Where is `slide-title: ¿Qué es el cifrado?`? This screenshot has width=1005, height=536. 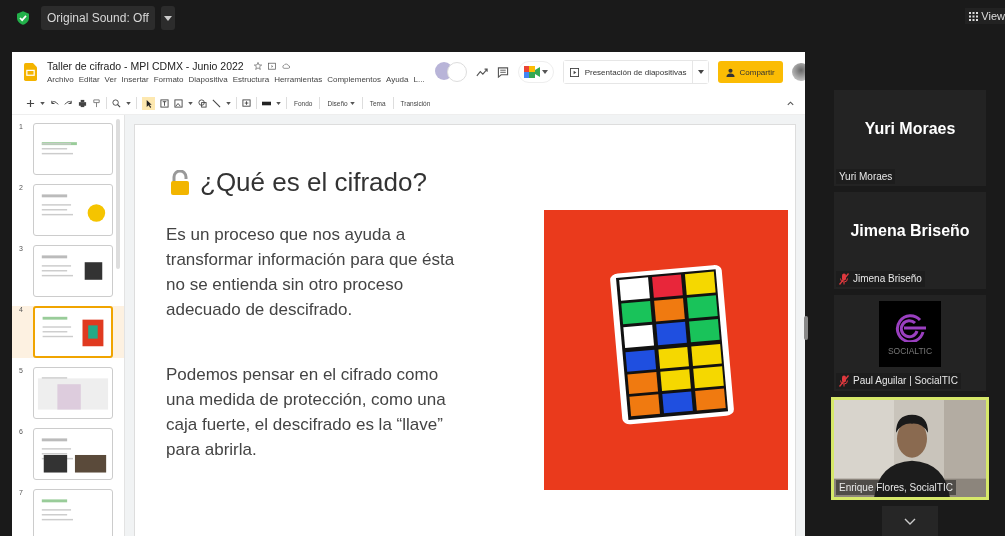
slide-title: ¿Qué es el cifrado? is located at coordinates (313, 182).